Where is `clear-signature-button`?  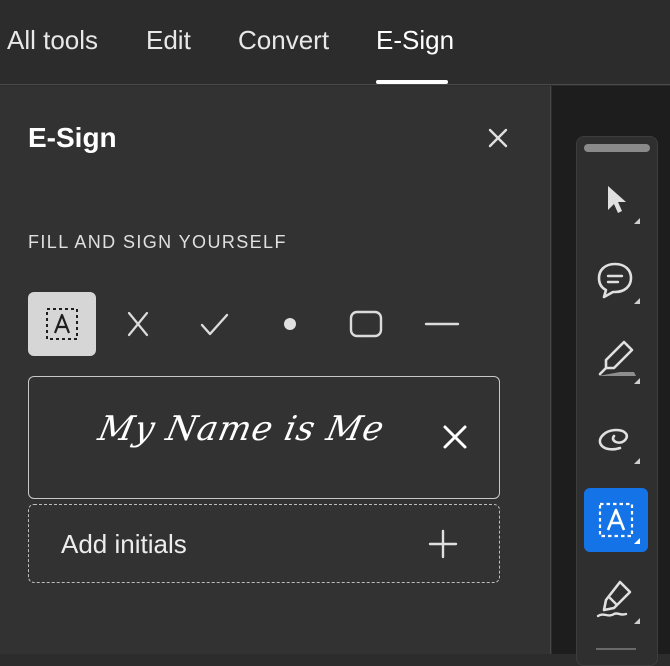
clear-signature-button is located at coordinates (455, 437).